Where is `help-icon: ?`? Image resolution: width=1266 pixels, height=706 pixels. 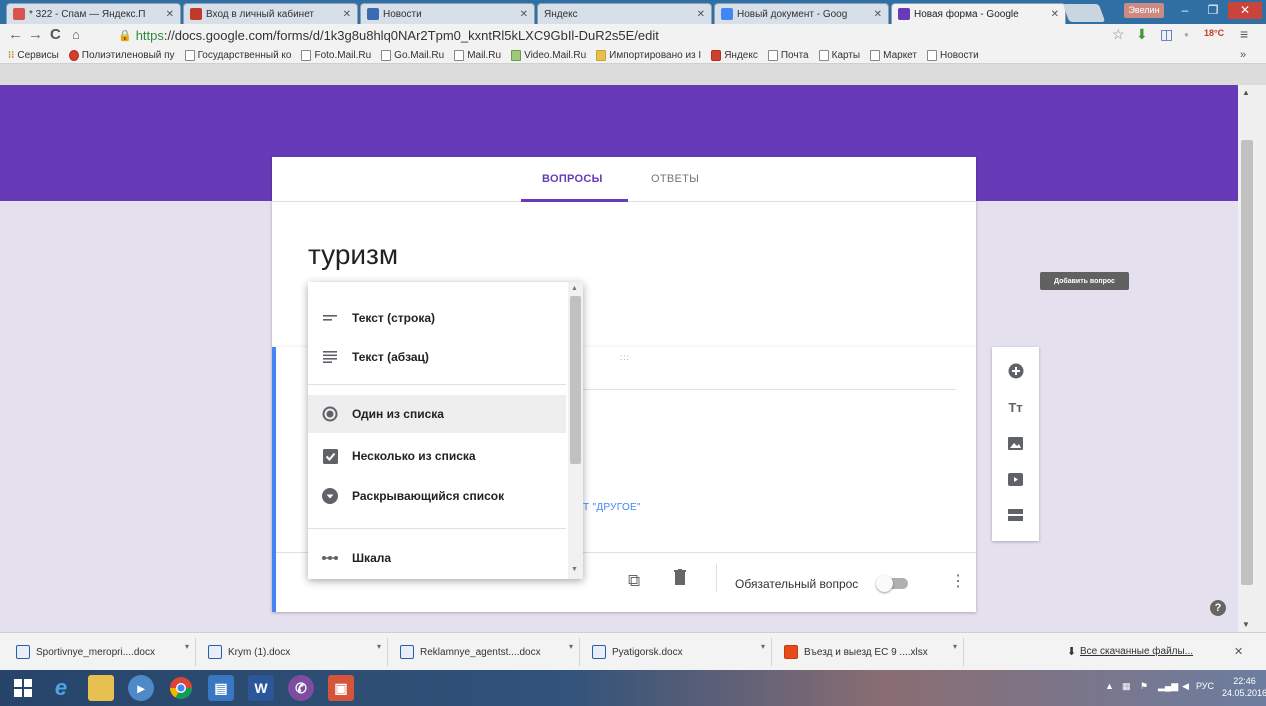
help-icon: ? is located at coordinates (1218, 608).